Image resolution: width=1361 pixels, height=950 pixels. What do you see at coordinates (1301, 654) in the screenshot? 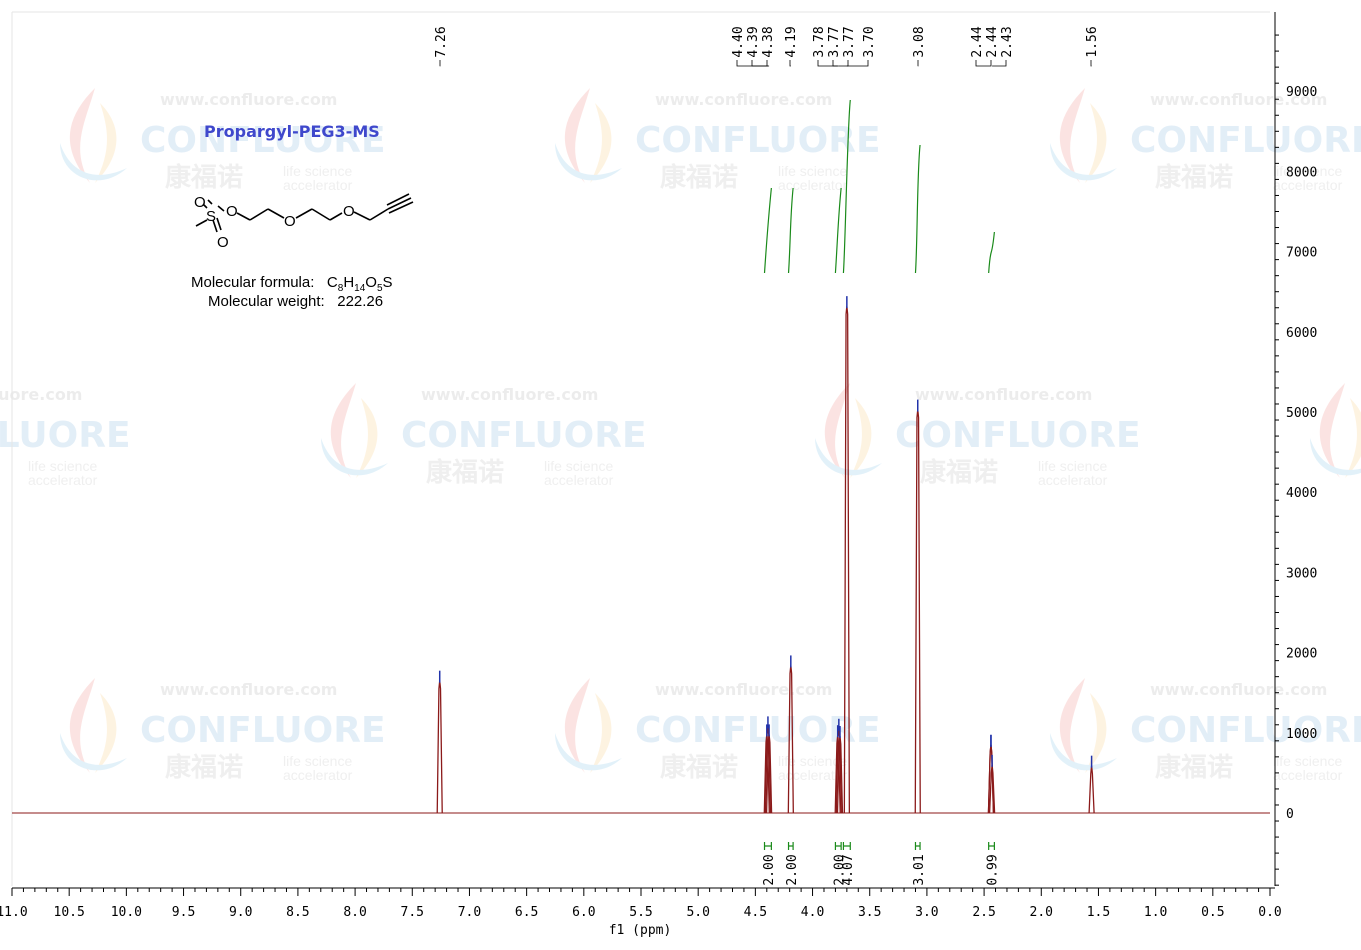
I see `y-tick-label: 2000` at bounding box center [1301, 654].